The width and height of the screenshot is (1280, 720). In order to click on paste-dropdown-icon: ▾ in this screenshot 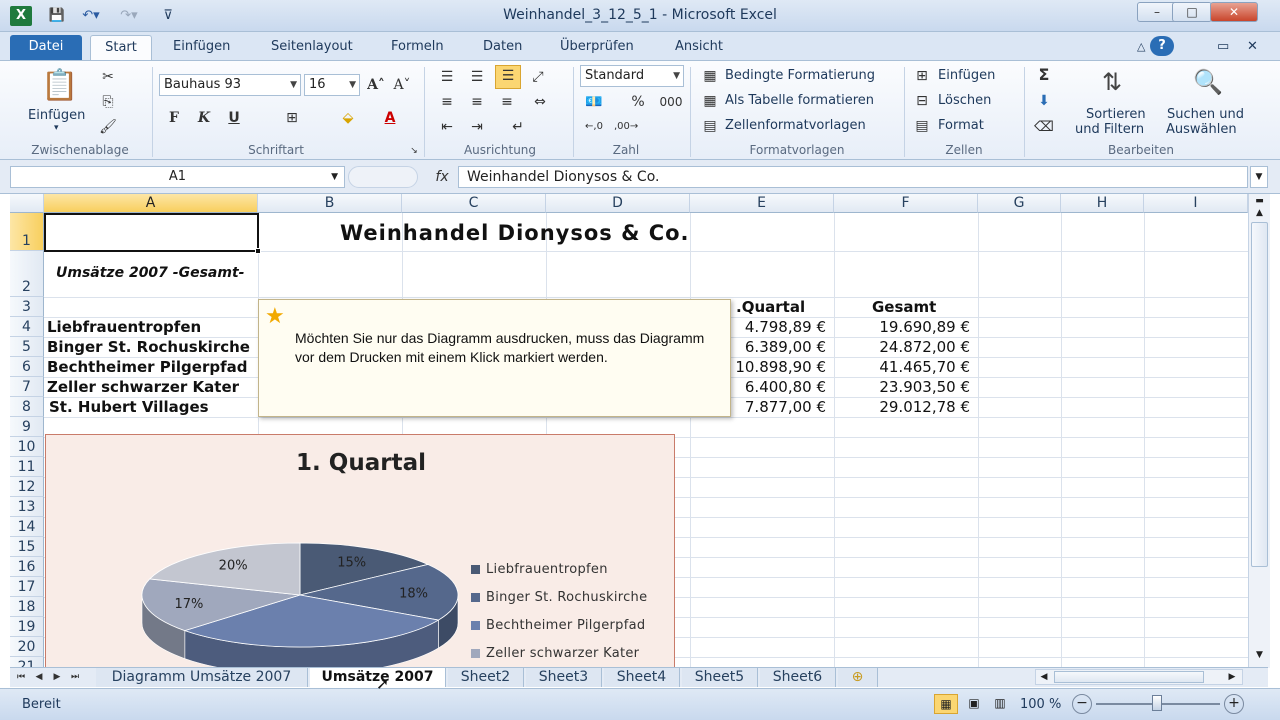, I will do `click(56, 128)`.